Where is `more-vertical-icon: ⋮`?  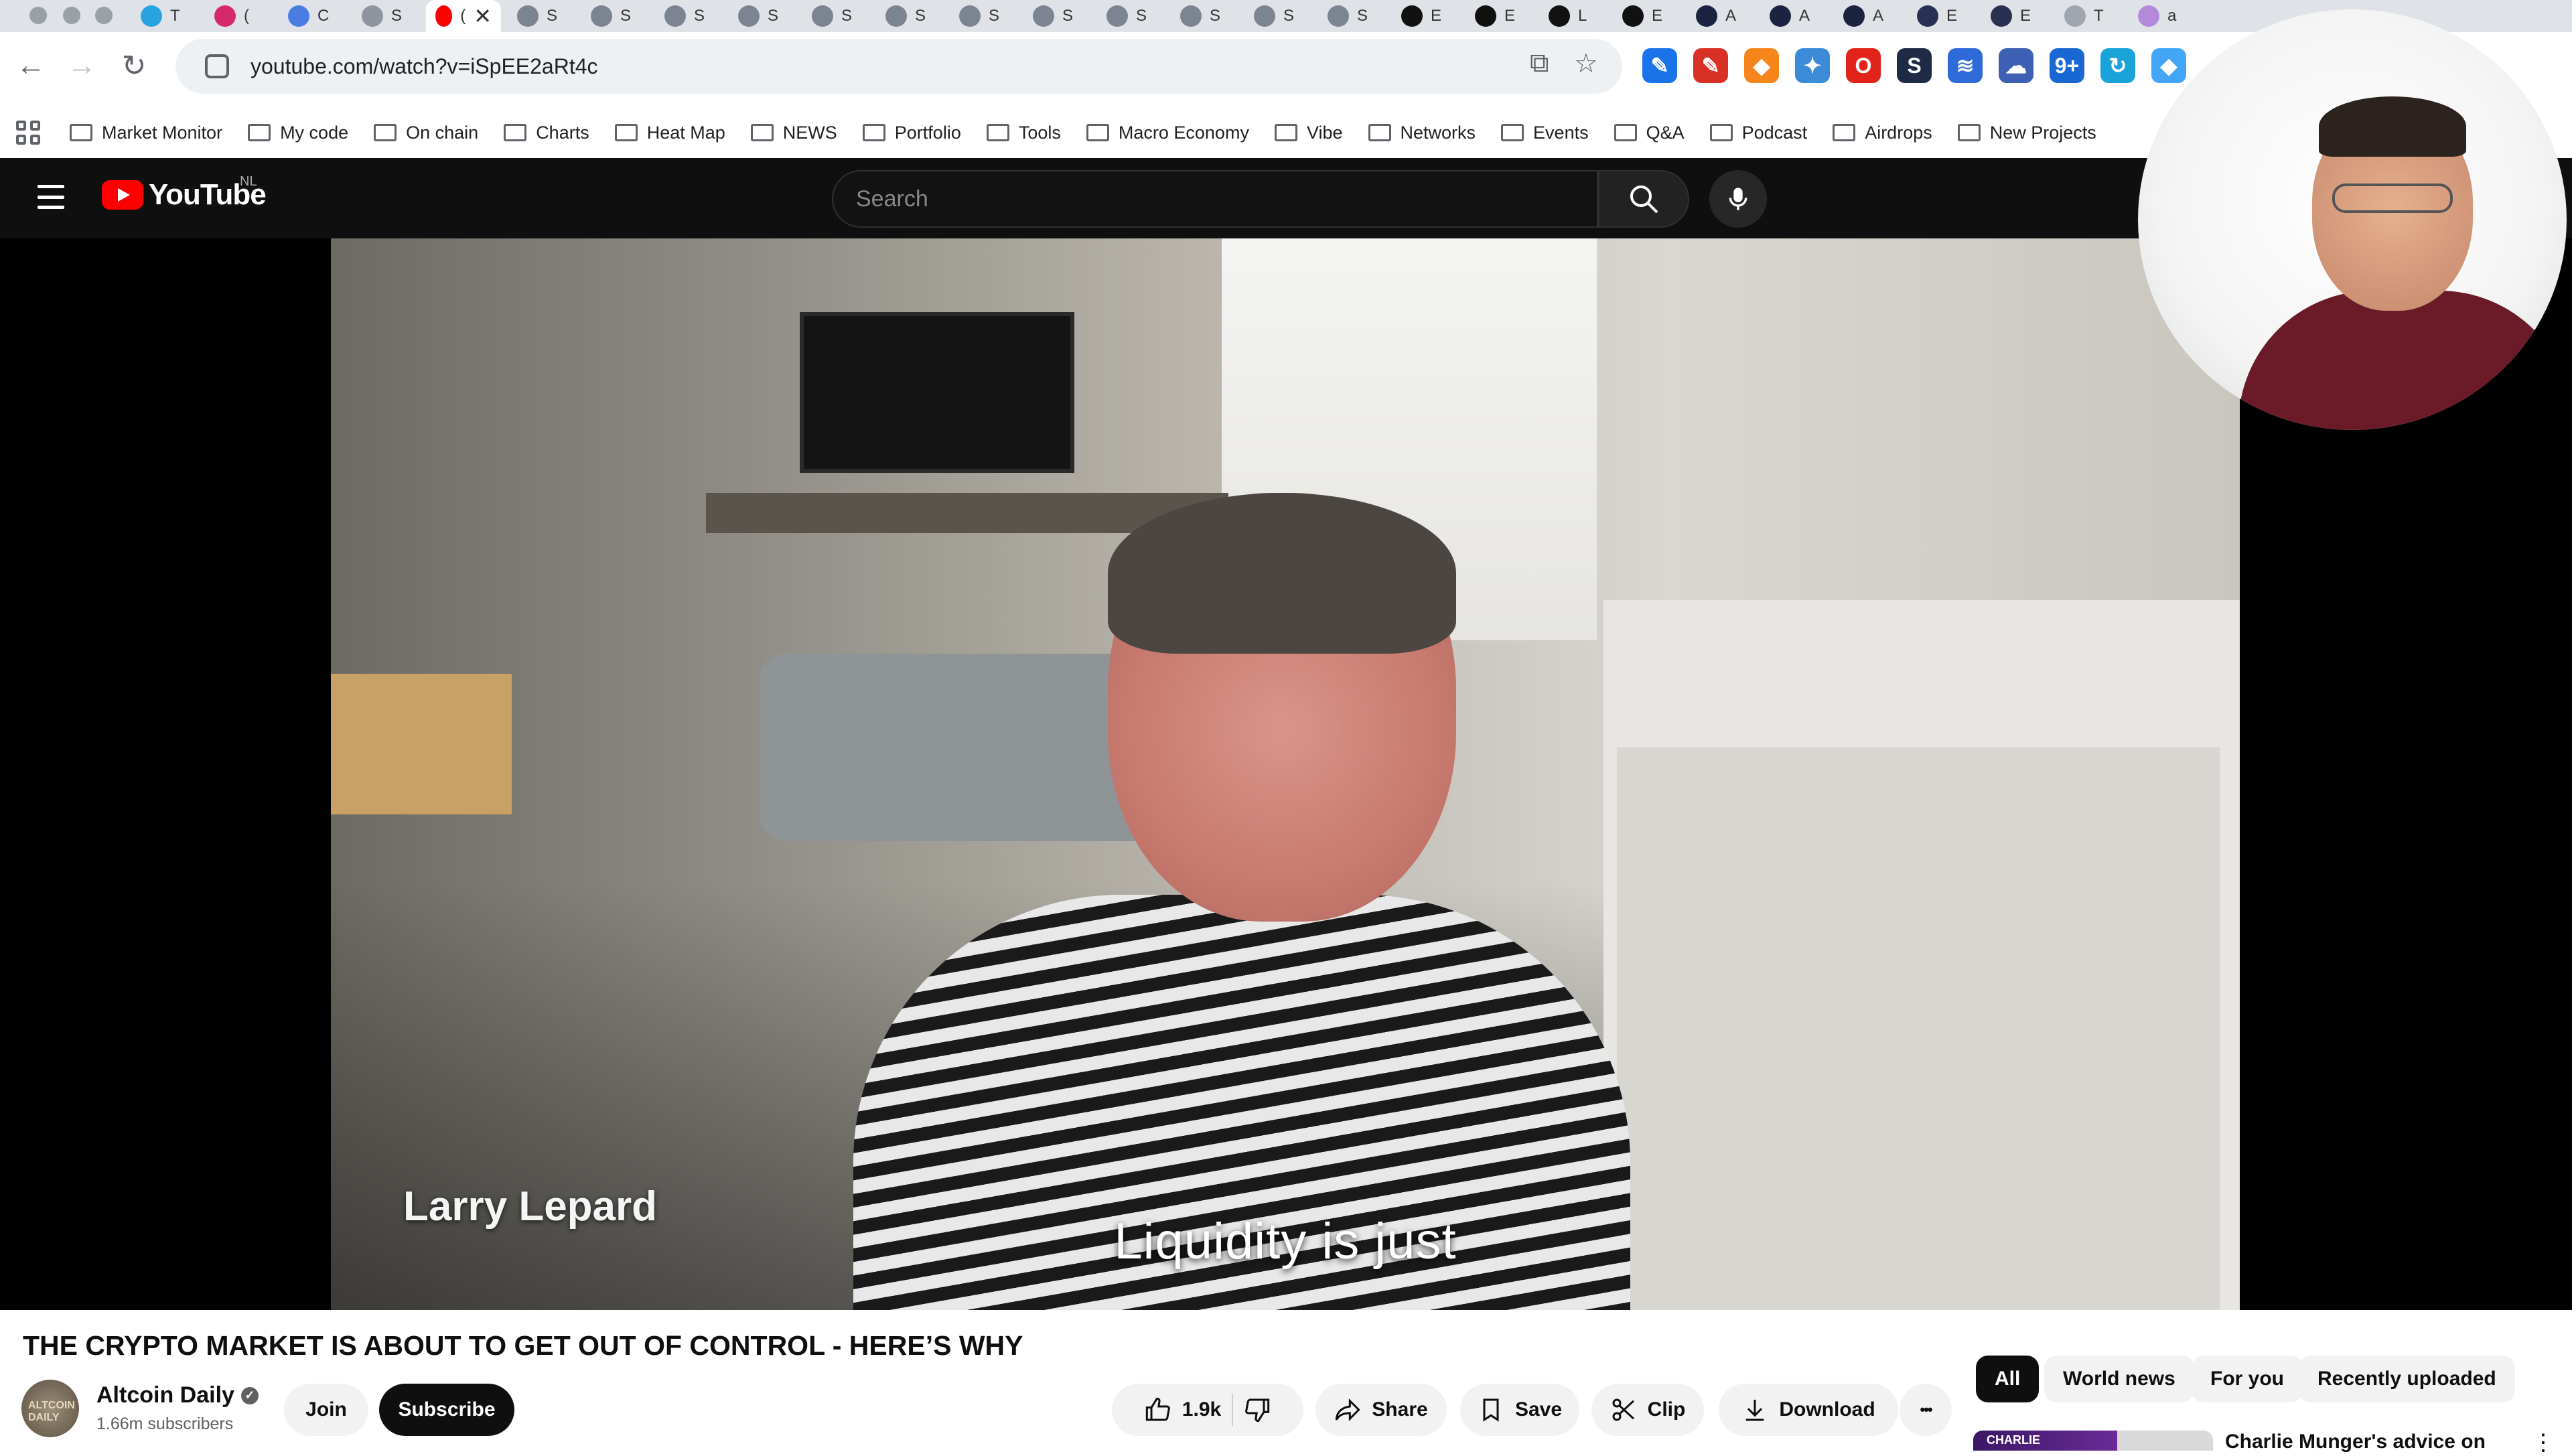 more-vertical-icon: ⋮ is located at coordinates (2543, 1442).